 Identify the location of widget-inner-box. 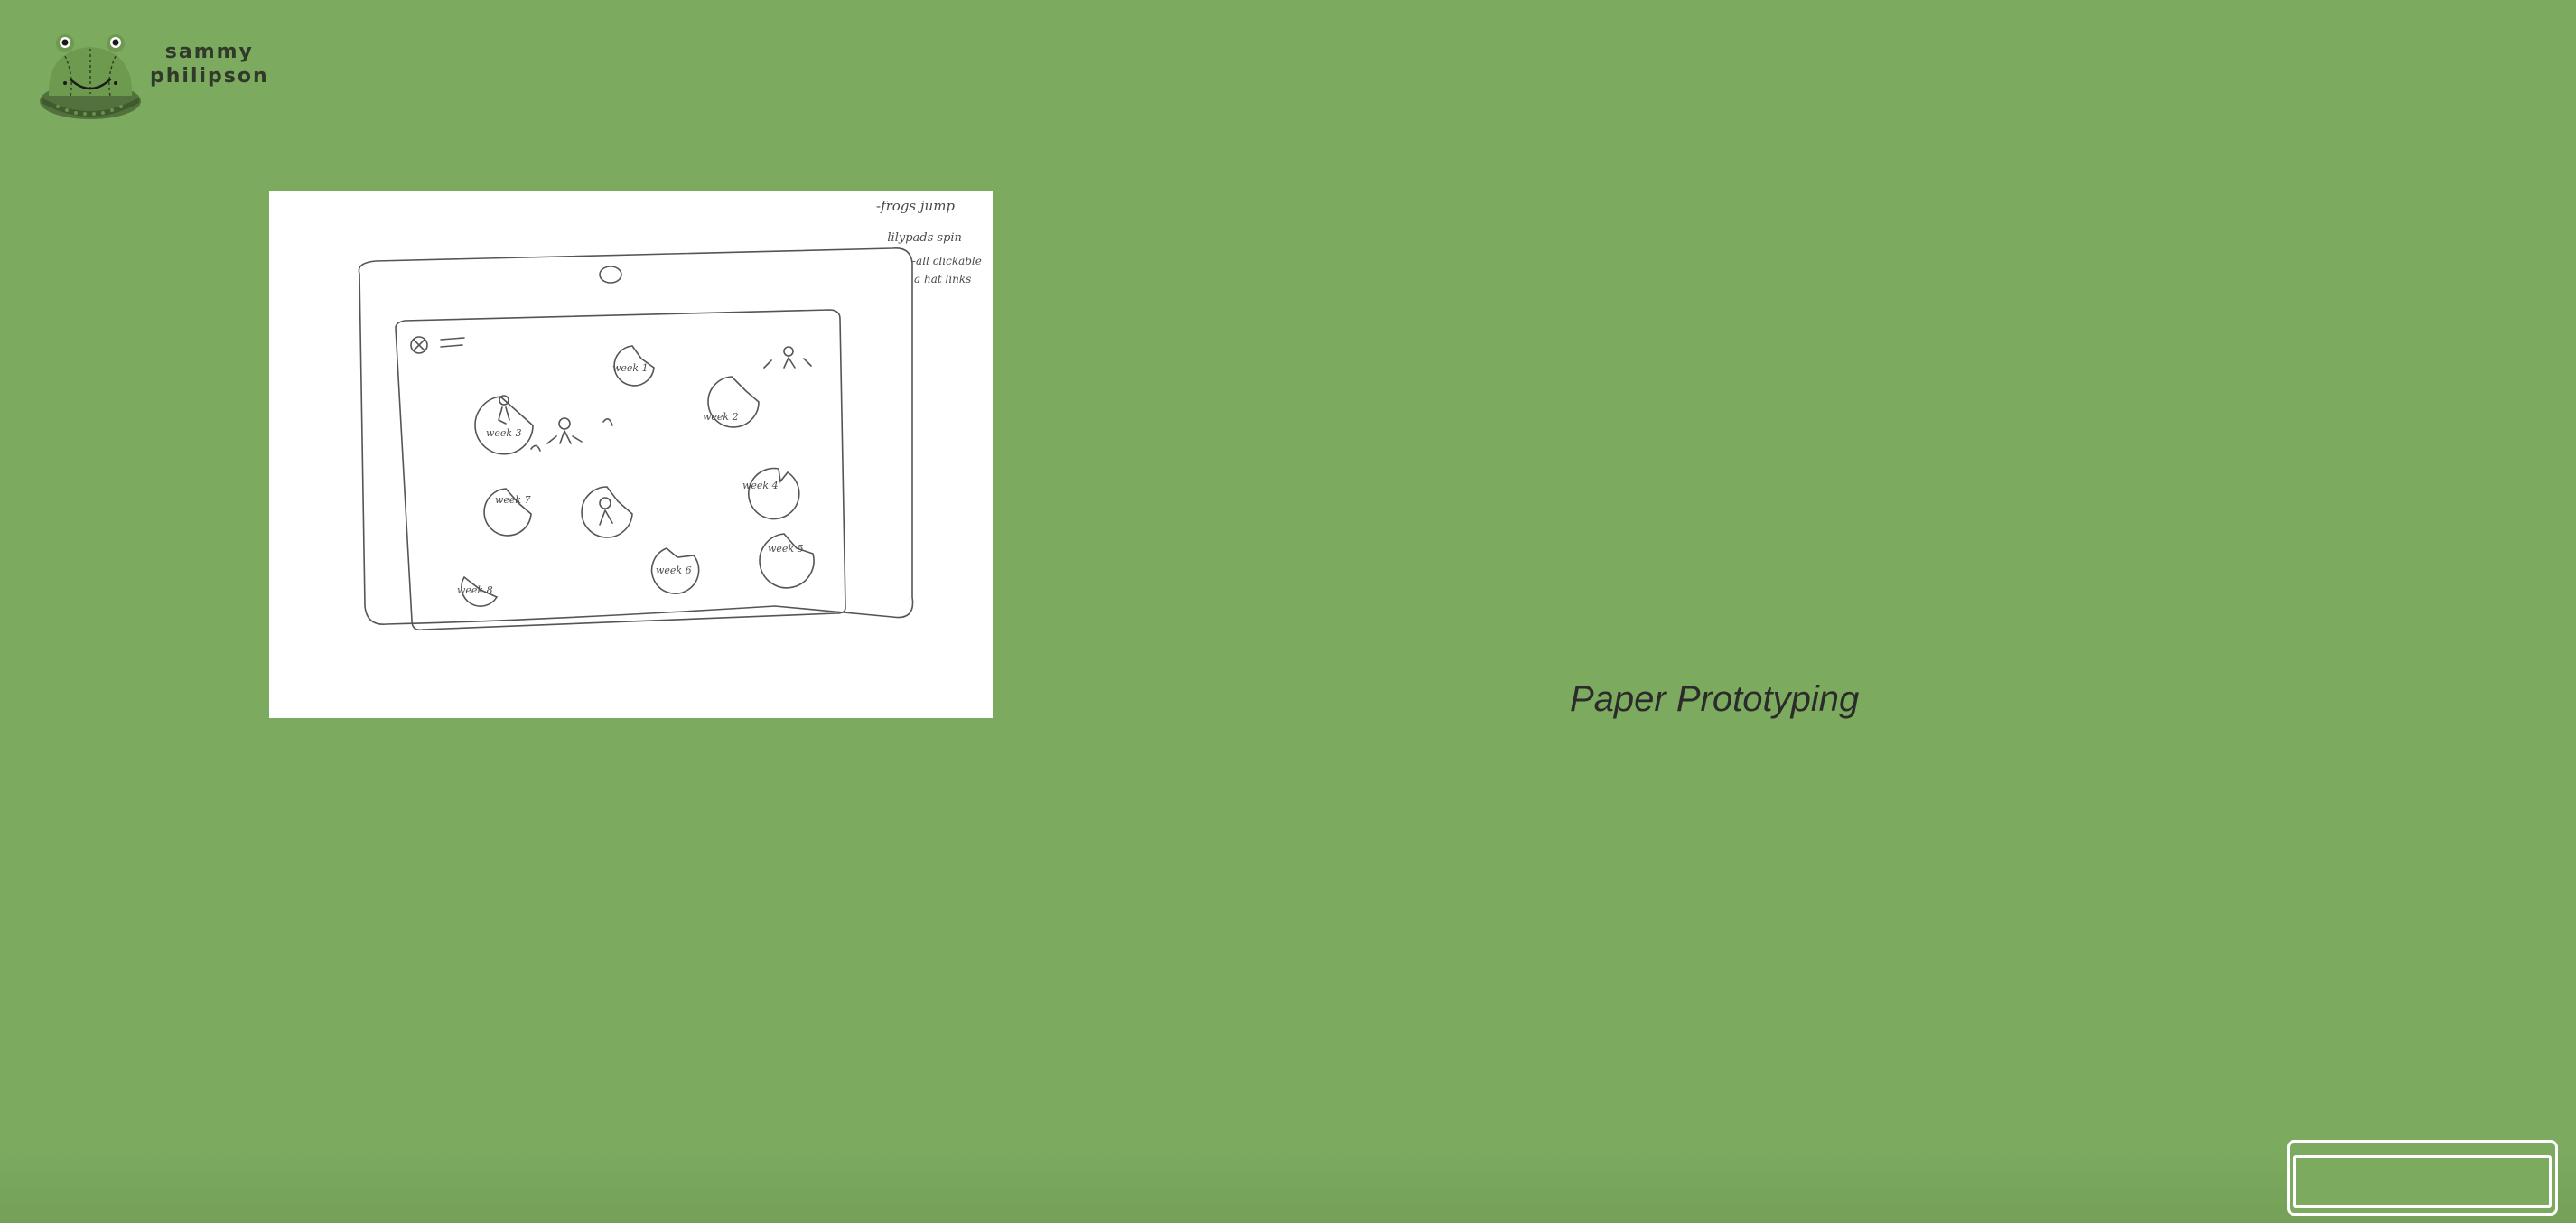
(2422, 1182).